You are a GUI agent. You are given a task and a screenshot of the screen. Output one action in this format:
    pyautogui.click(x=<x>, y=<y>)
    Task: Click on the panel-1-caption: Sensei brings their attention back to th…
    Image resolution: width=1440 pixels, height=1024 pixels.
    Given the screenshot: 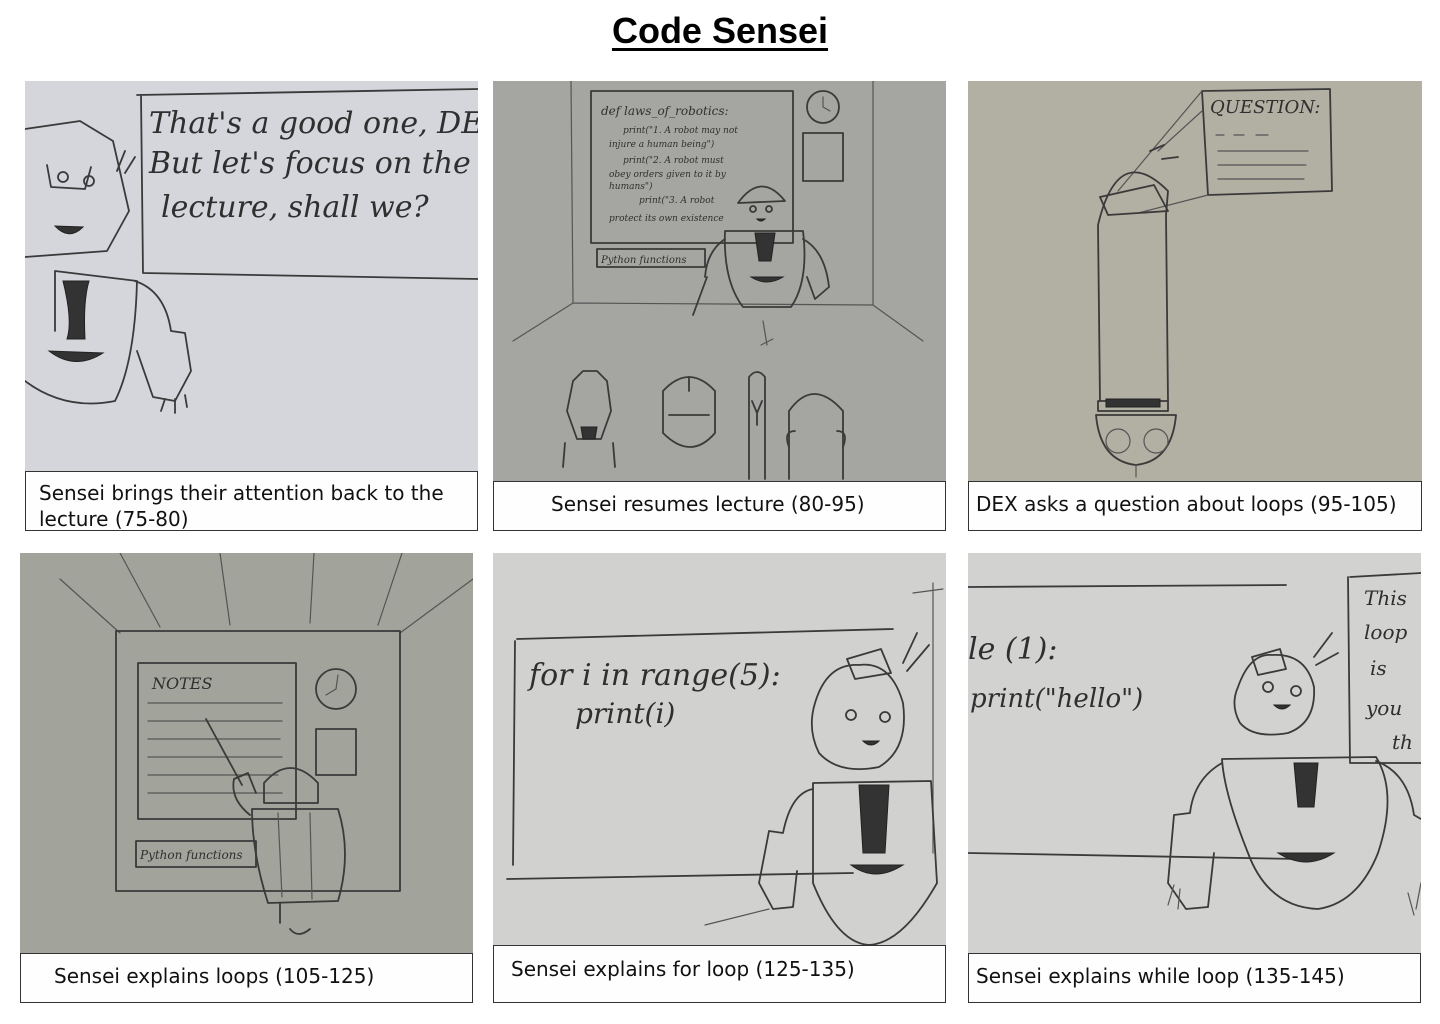 What is the action you would take?
    pyautogui.click(x=251, y=501)
    